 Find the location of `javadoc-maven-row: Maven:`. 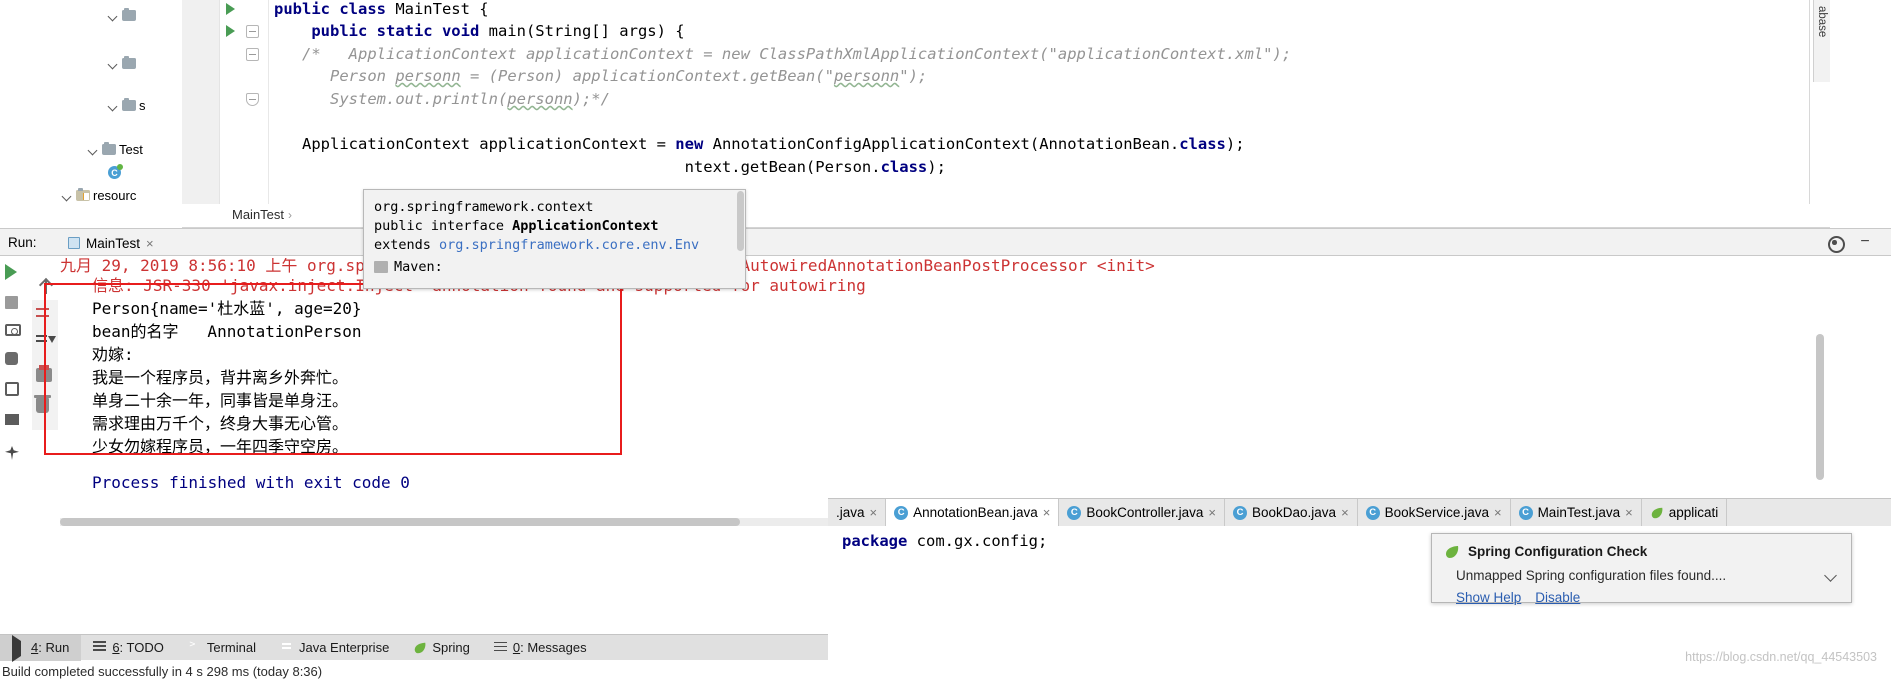

javadoc-maven-row: Maven: is located at coordinates (554, 267).